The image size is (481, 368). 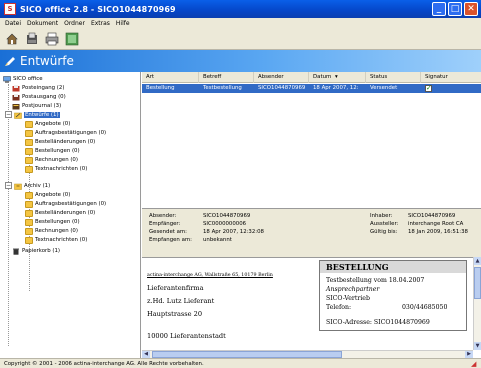 I want to click on journal-icon, so click(x=16, y=106).